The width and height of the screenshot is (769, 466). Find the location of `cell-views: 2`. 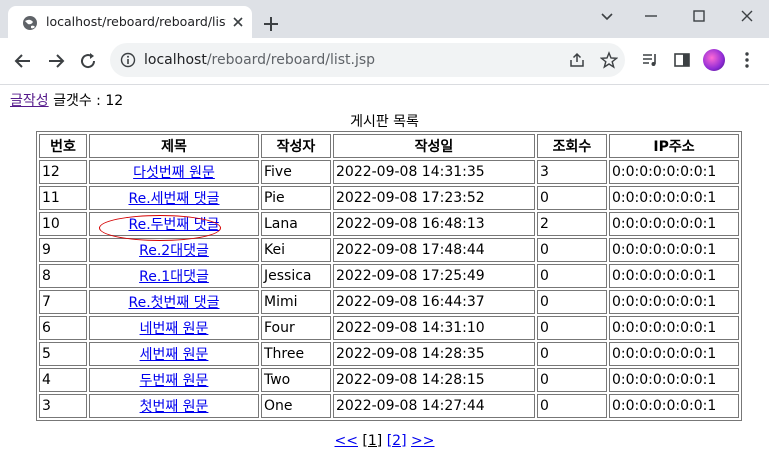

cell-views: 2 is located at coordinates (572, 224).